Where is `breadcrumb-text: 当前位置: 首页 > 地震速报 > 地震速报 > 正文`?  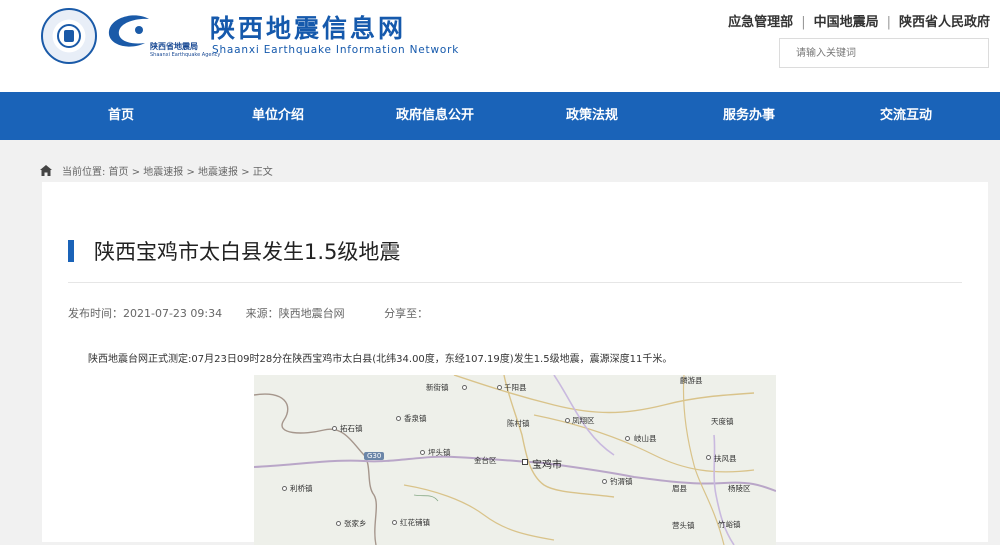
breadcrumb-text: 当前位置: 首页 > 地震速报 > 地震速报 > 正文 is located at coordinates (167, 172).